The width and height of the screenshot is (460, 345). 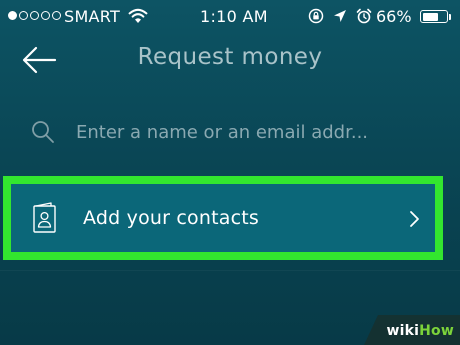 I want to click on wifi-icon, so click(x=138, y=15).